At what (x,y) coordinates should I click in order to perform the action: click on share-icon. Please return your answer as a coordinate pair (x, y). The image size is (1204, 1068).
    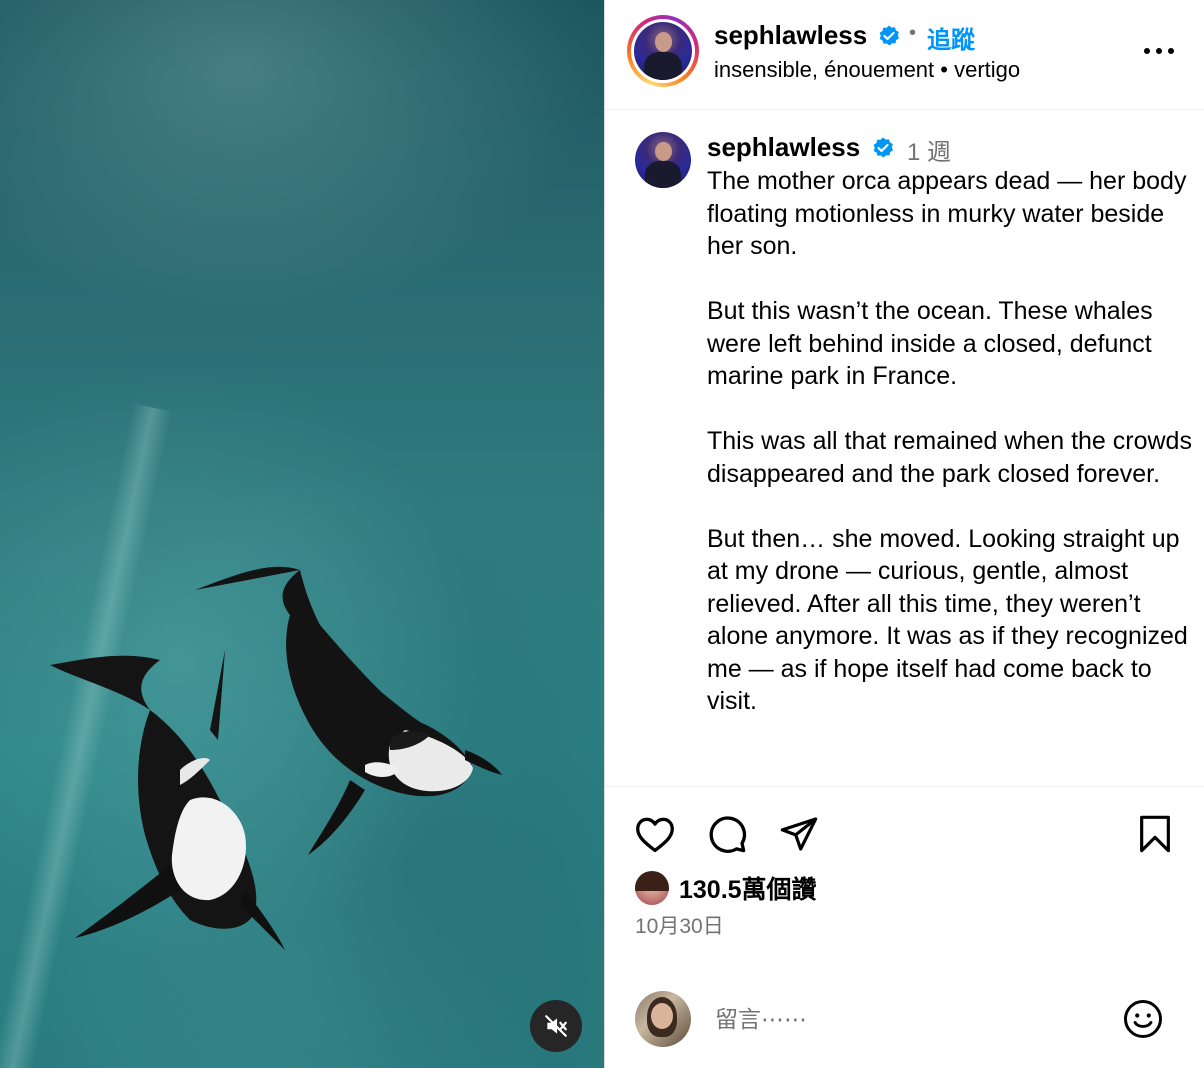
    Looking at the image, I should click on (799, 834).